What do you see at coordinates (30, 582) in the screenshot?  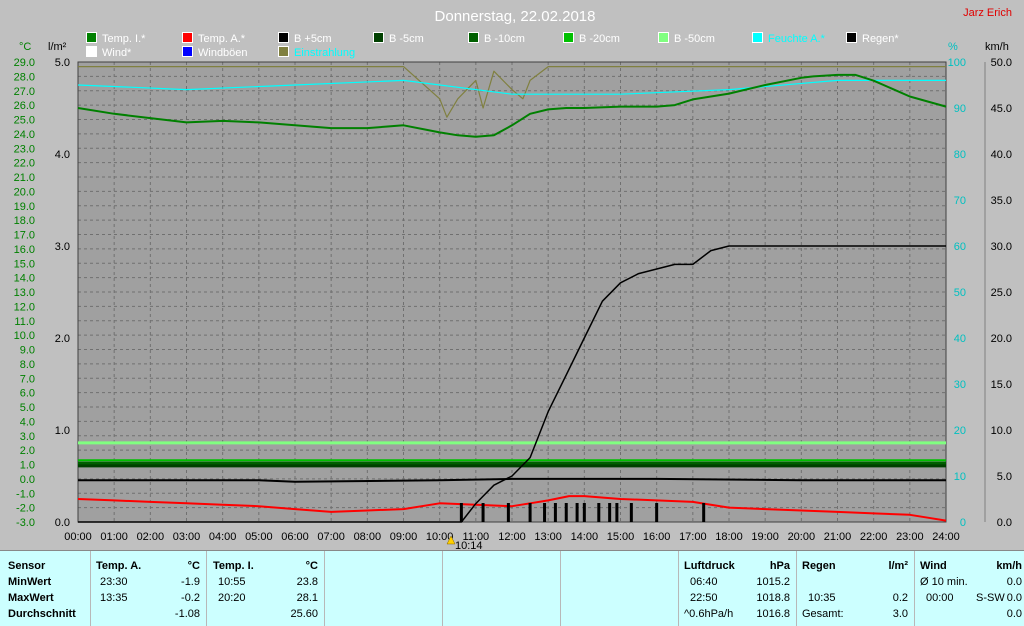 I see `min-label: MinWert` at bounding box center [30, 582].